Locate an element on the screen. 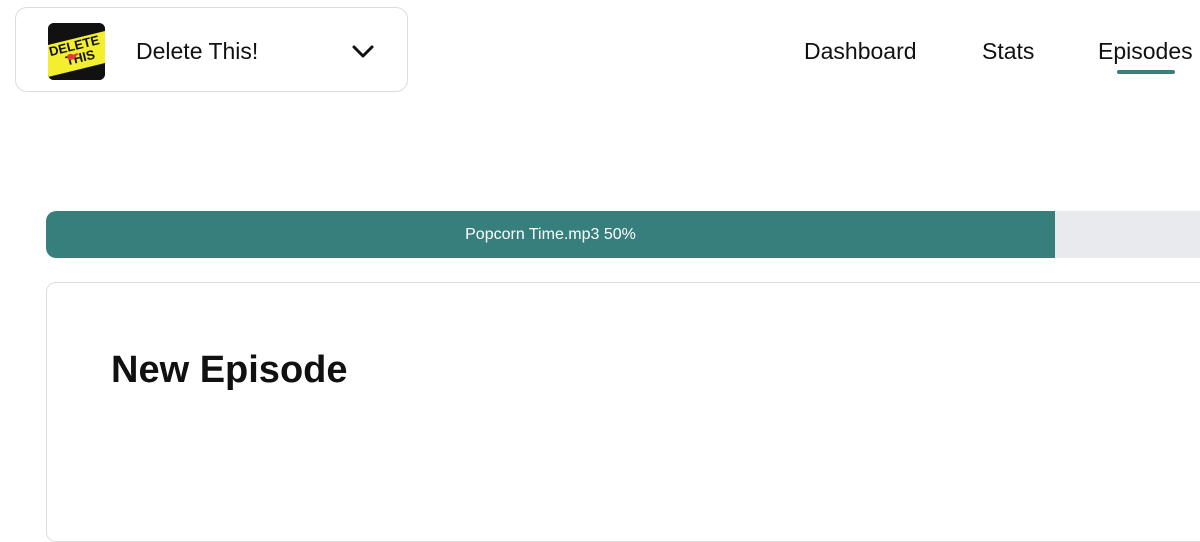 The width and height of the screenshot is (1200, 542). page-title: New Episode is located at coordinates (229, 370).